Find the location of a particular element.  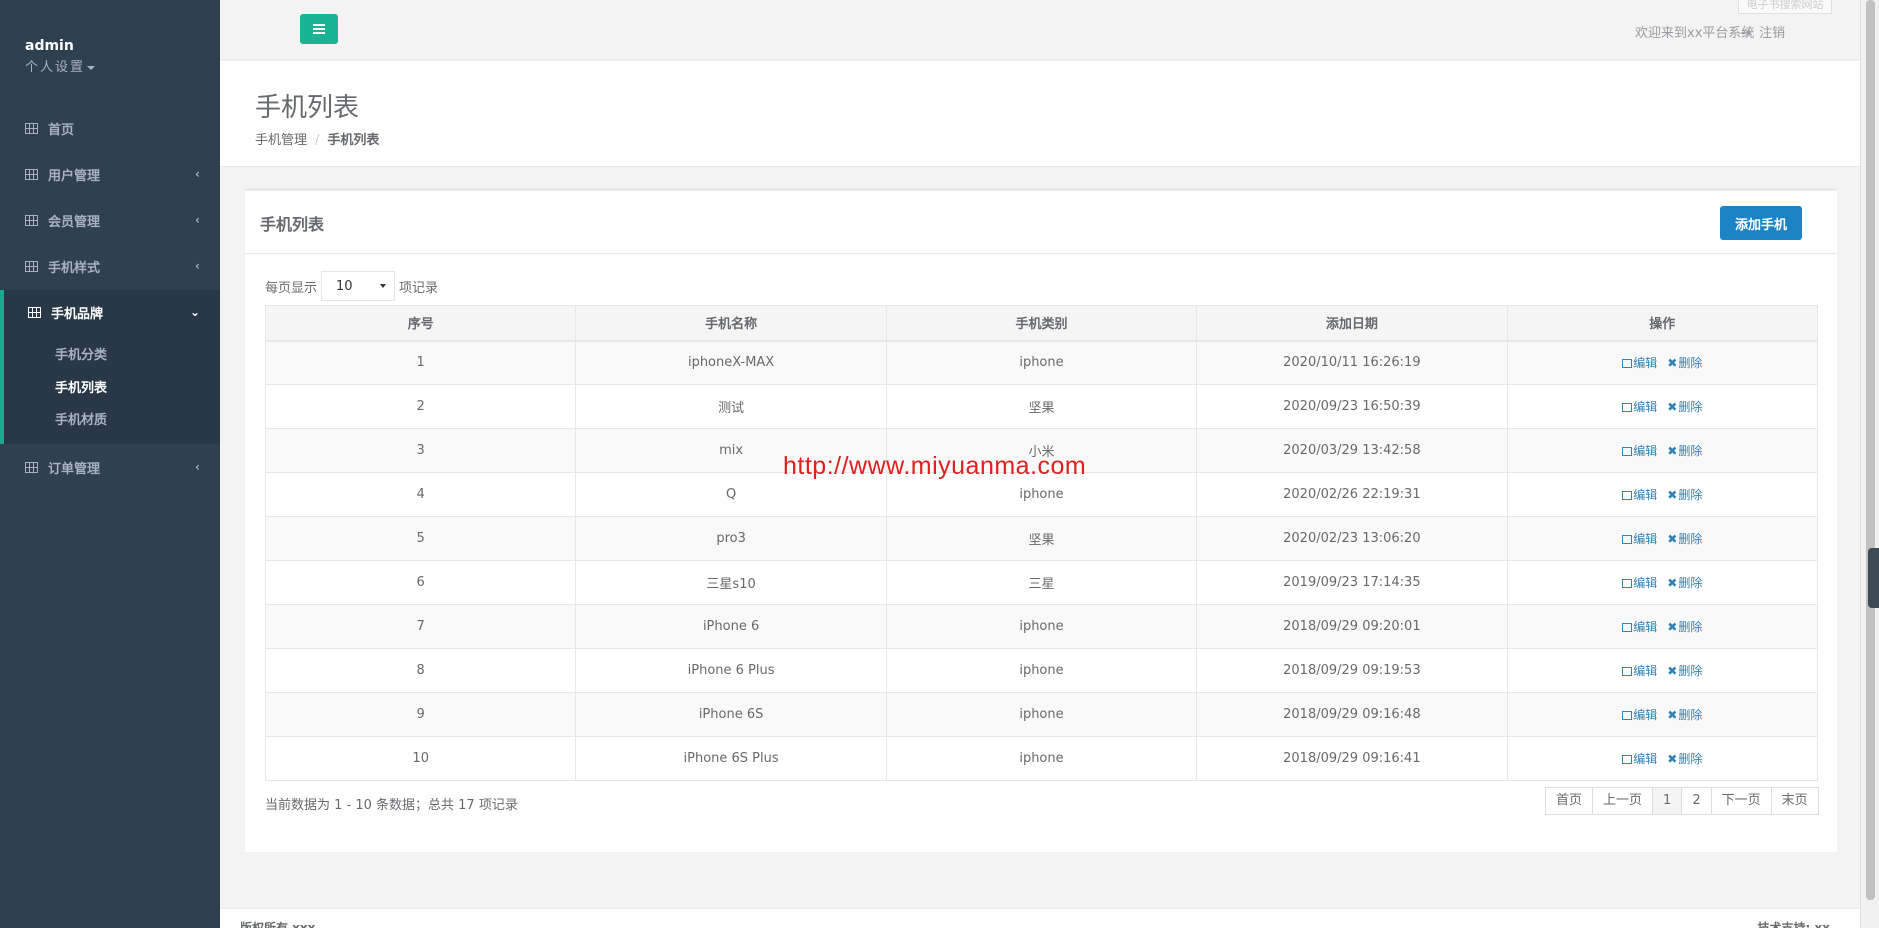

table-row: 6 三星s10 三星 2019/09/23 17:14:35 编辑 ✖删除 is located at coordinates (1041, 582).